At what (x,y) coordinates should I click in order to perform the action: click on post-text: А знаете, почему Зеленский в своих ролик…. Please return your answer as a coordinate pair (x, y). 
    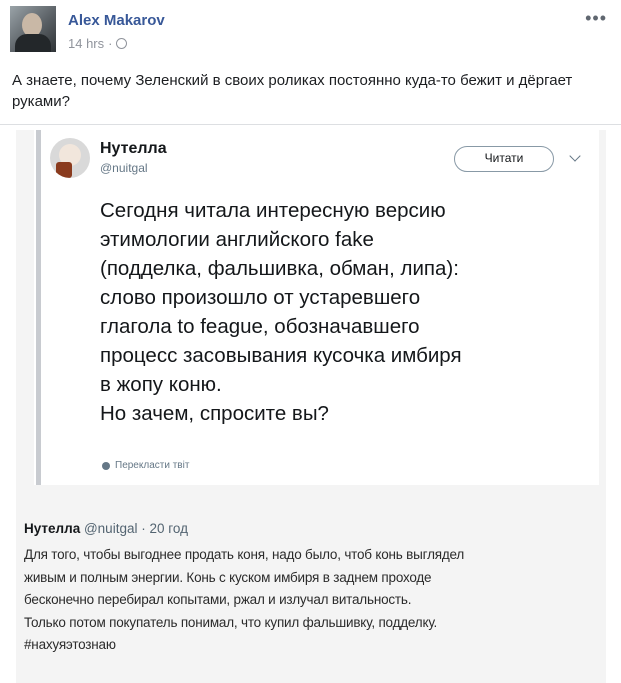
    Looking at the image, I should click on (292, 91).